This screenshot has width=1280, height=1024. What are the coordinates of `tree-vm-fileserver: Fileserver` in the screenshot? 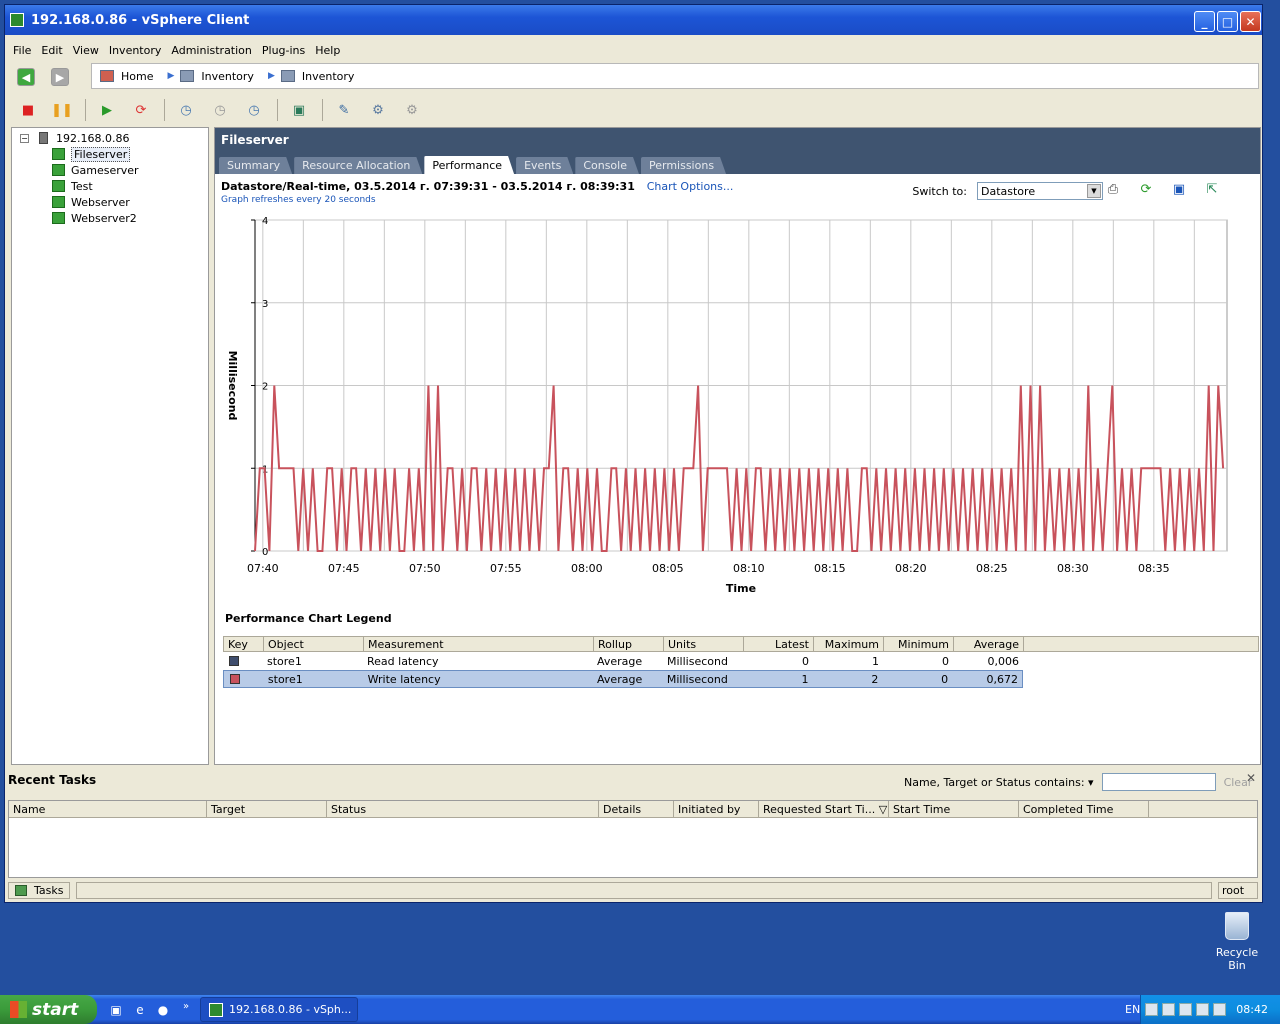 It's located at (110, 154).